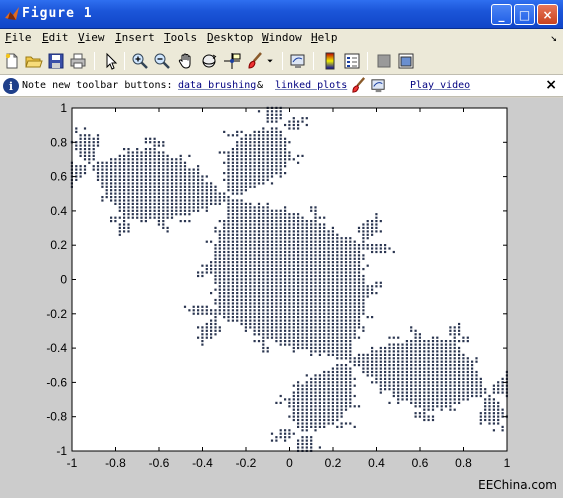  What do you see at coordinates (18, 37) in the screenshot?
I see `menu-file: File` at bounding box center [18, 37].